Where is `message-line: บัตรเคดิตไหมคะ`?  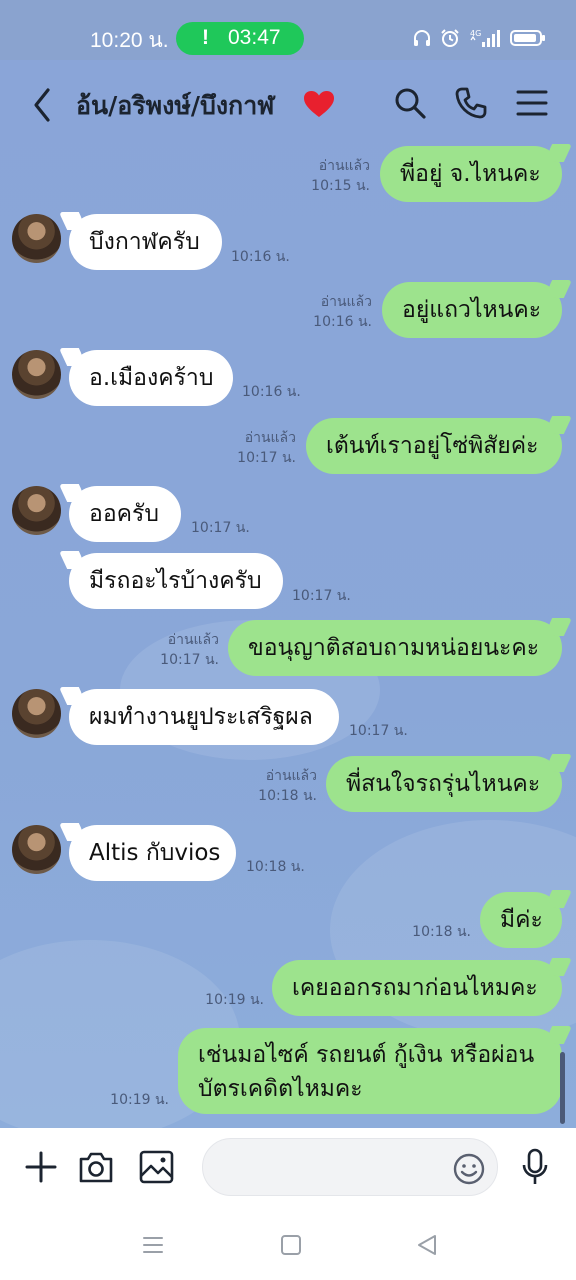
message-line: บัตรเคดิตไหมคะ is located at coordinates (280, 1089).